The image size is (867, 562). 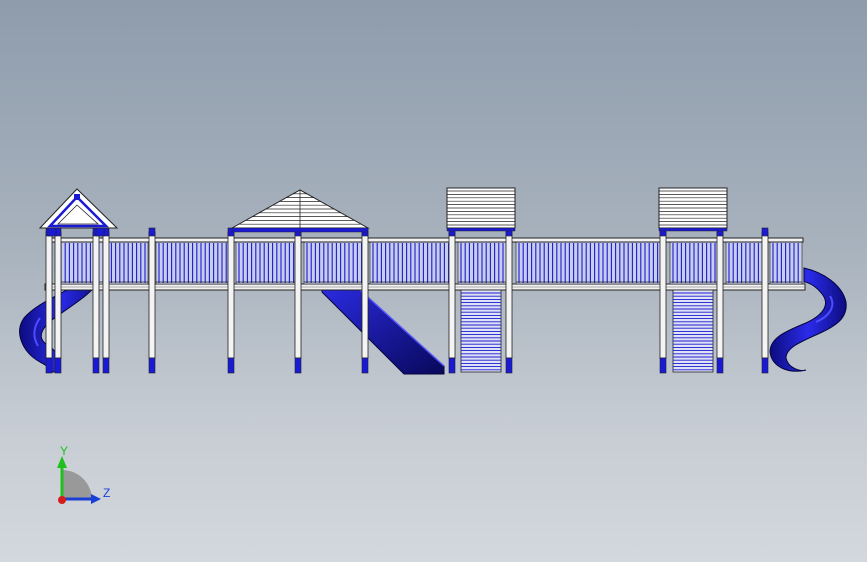 I want to click on center-hip-roof, so click(x=300, y=211).